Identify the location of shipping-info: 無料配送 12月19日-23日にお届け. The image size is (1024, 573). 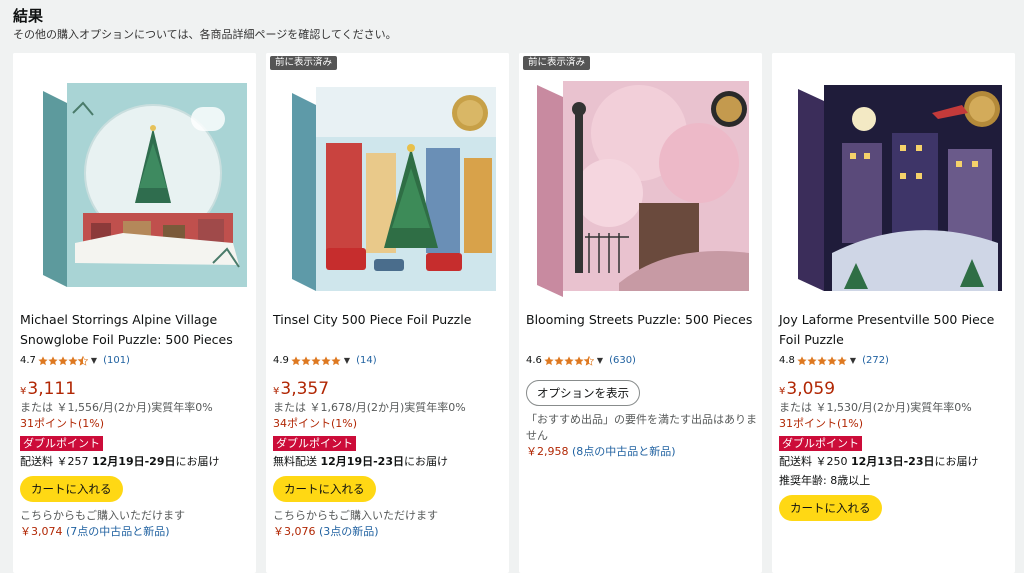
(360, 461).